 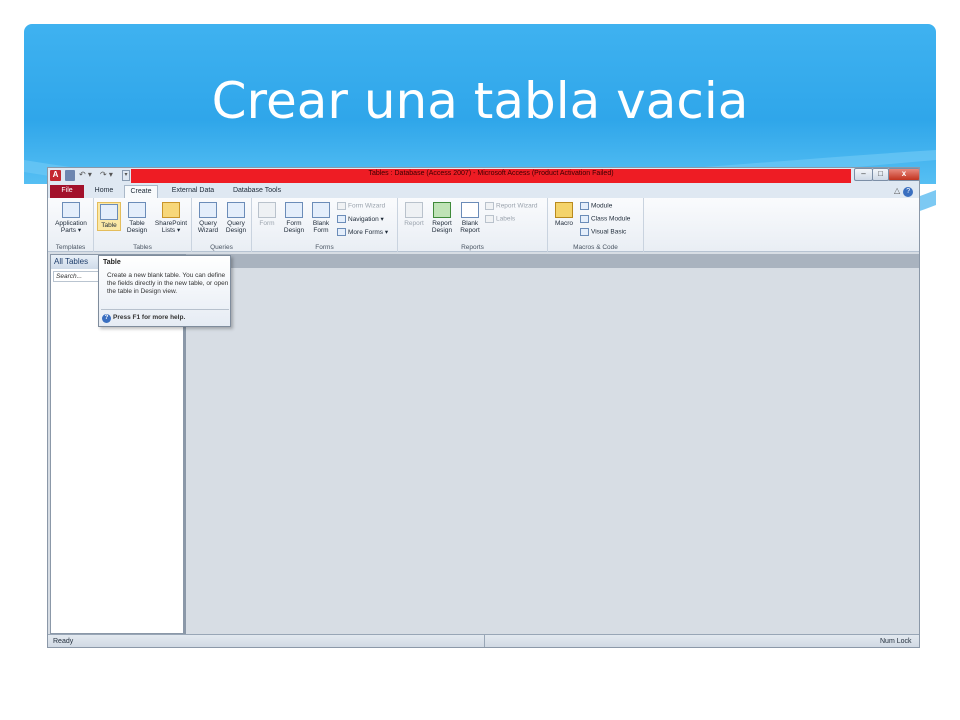 What do you see at coordinates (321, 230) in the screenshot?
I see `blank-form-label-2: Form` at bounding box center [321, 230].